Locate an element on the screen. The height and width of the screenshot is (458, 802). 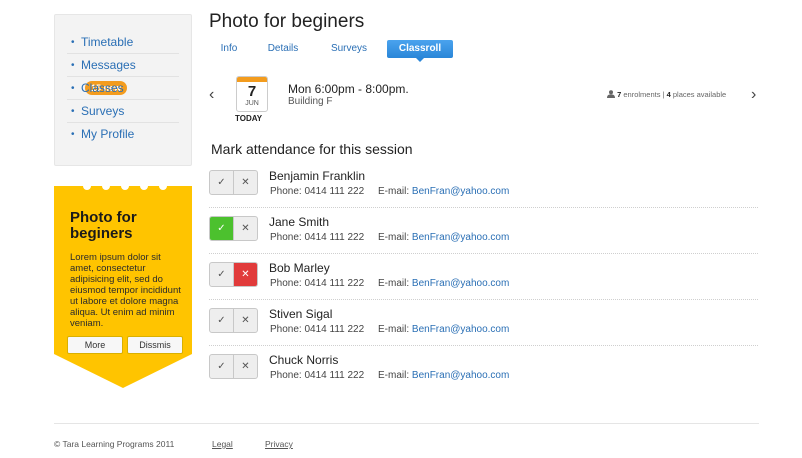
sidebar-item-surveys: Surveys is located at coordinates (123, 111).